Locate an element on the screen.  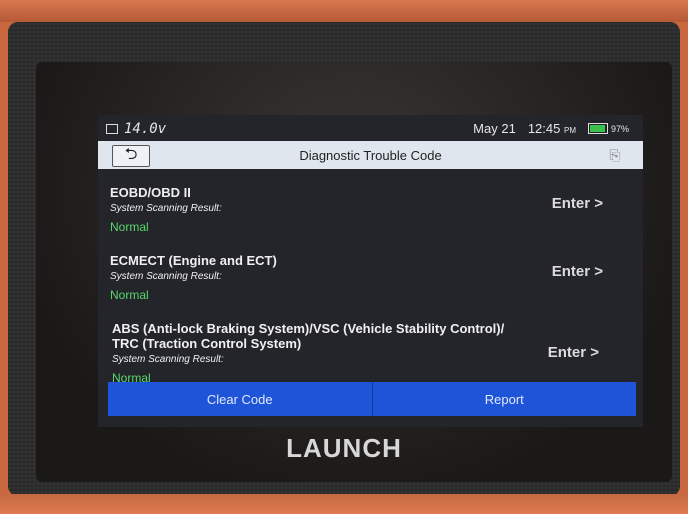
device-case-top is located at coordinates (344, 11).